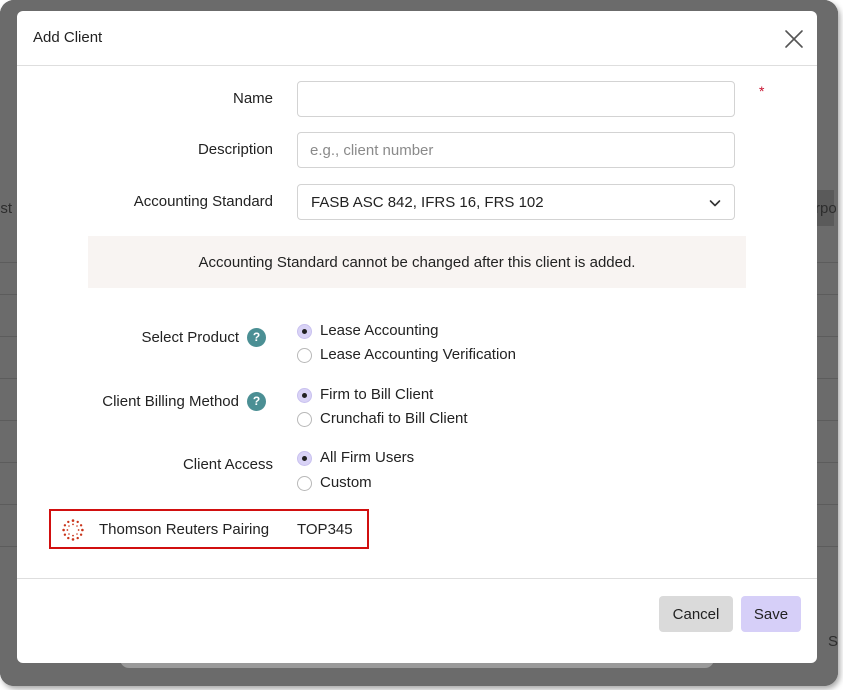 The height and width of the screenshot is (690, 843). I want to click on modal-header: Add Client, so click(417, 38).